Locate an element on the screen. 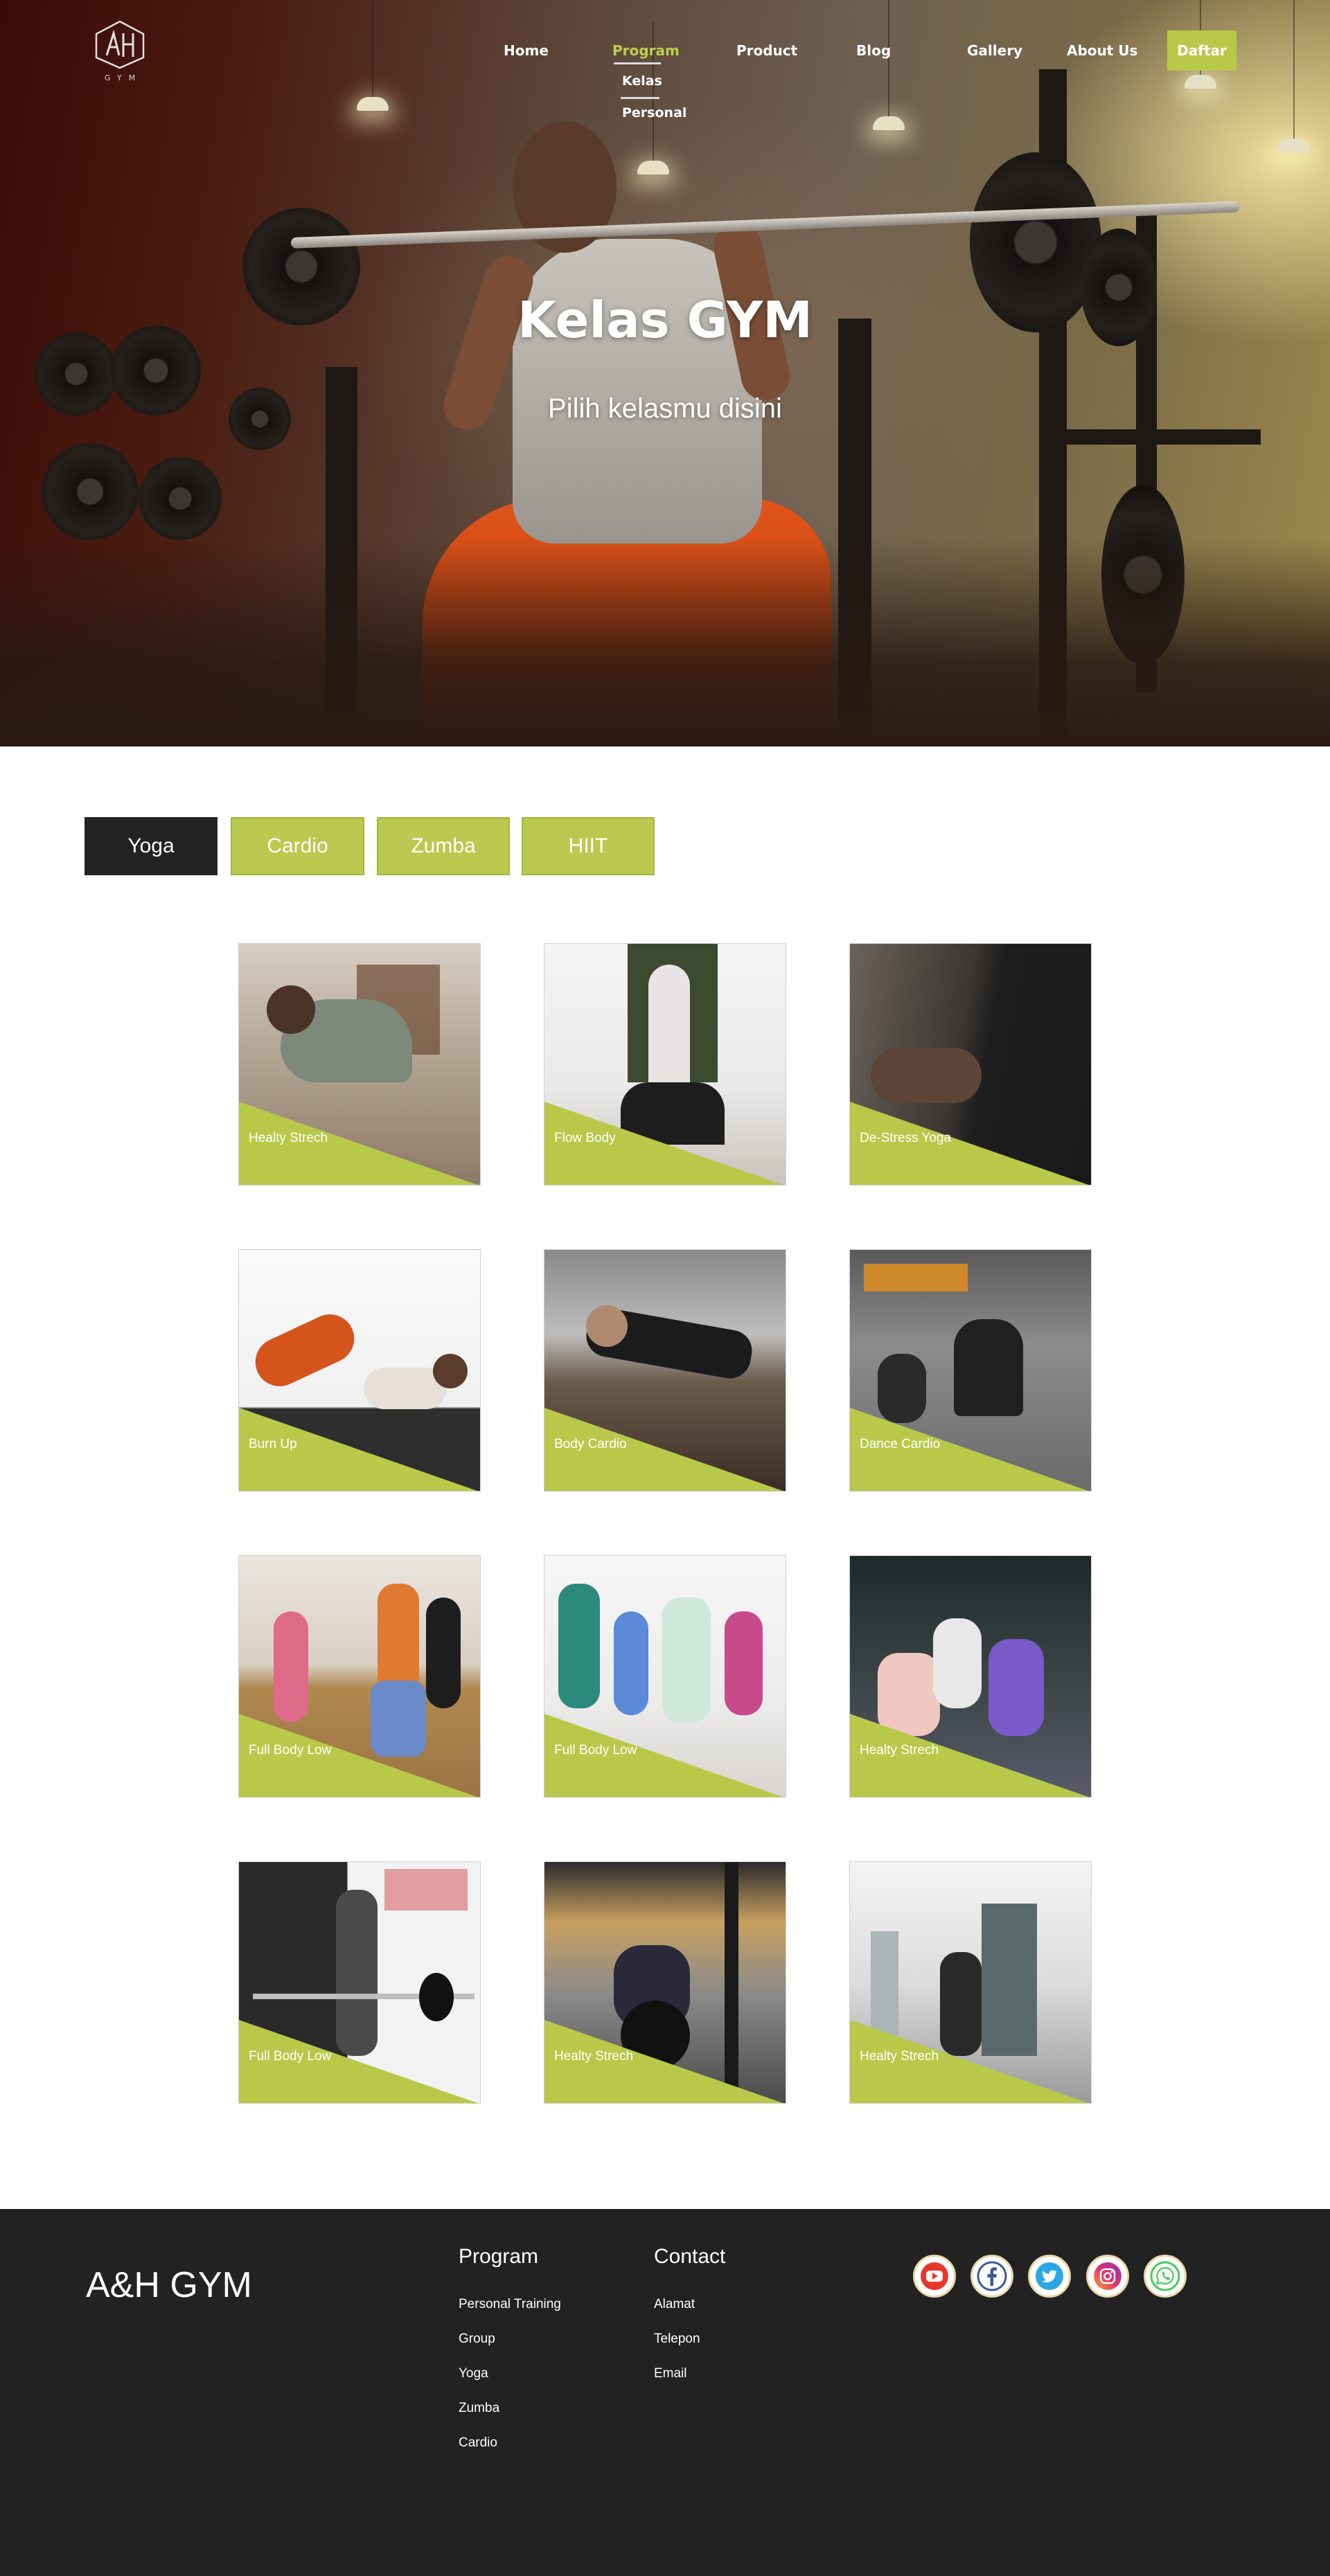 Image resolution: width=1330 pixels, height=2576 pixels. youtube-icon is located at coordinates (934, 2276).